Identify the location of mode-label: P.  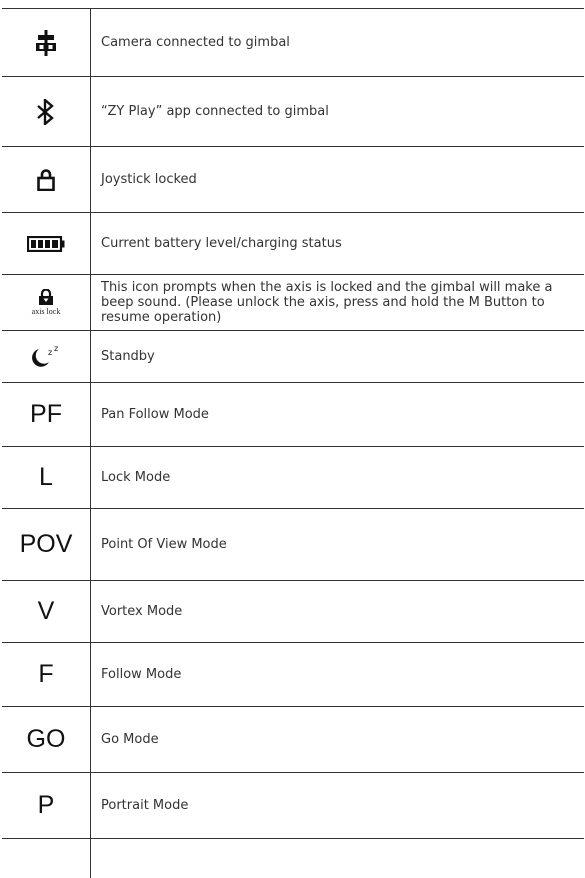
(46, 805).